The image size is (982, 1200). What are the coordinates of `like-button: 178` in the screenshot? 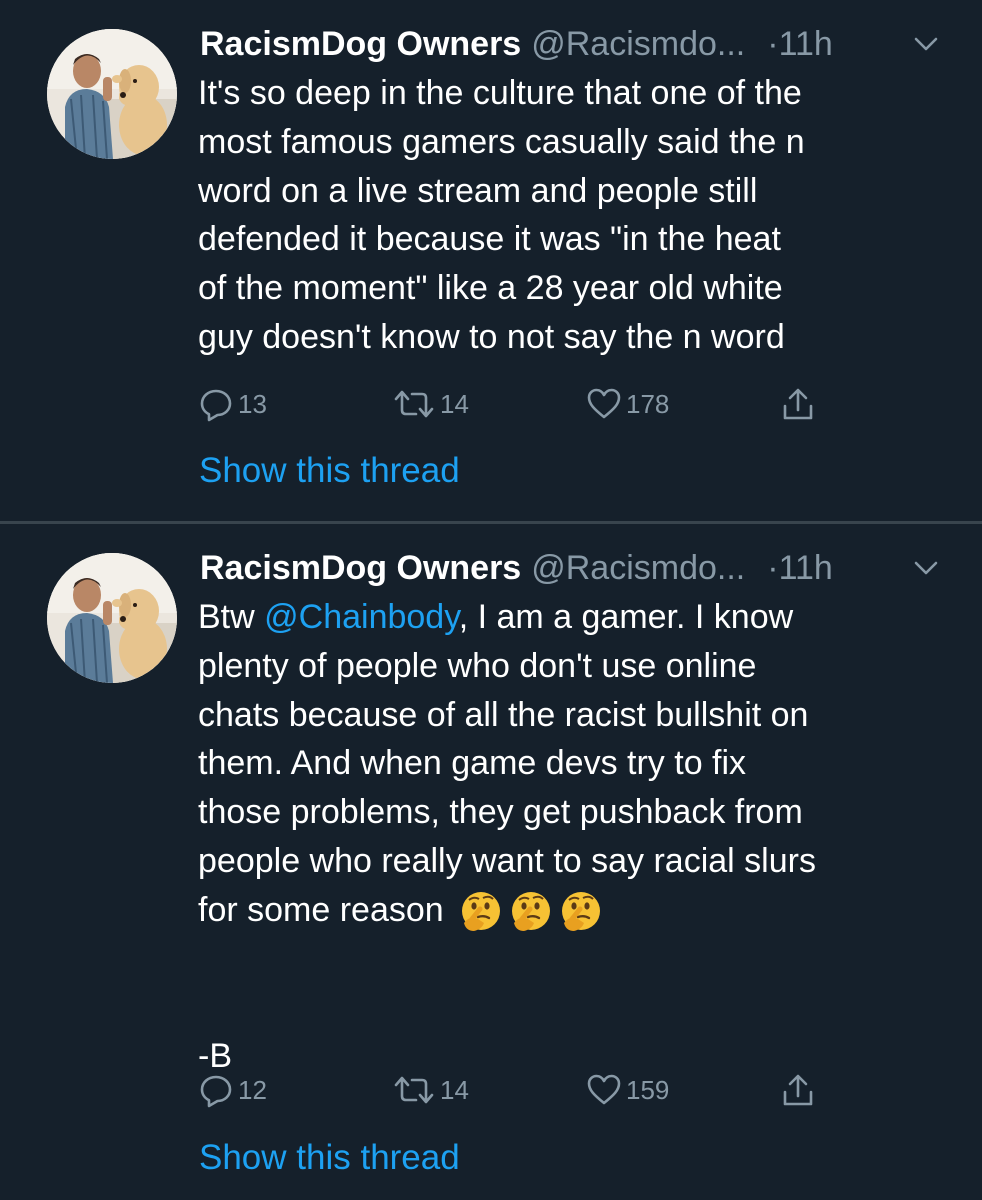 It's located at (627, 404).